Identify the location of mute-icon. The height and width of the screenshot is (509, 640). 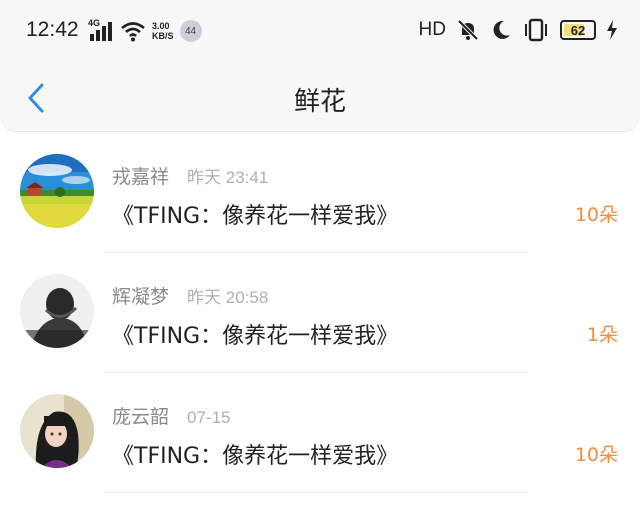
(468, 30).